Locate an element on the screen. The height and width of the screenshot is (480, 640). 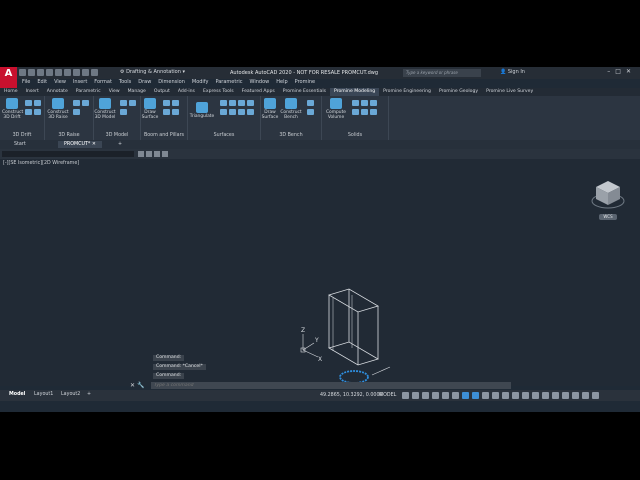
construct-3d-model-button: Construct 3D Model is located at coordinates (105, 109).